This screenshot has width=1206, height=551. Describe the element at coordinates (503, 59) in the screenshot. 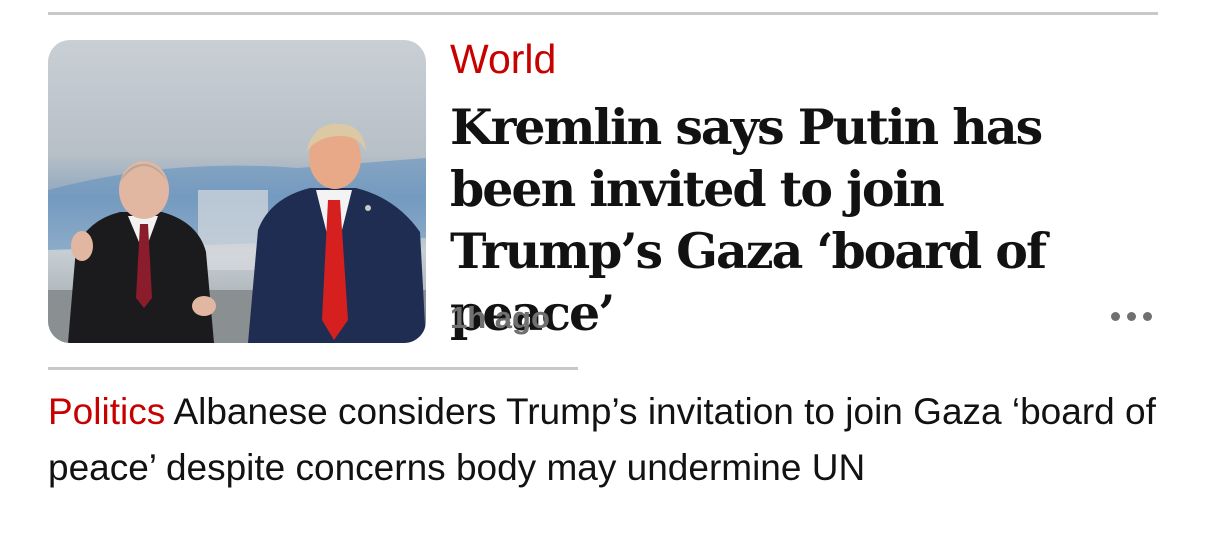

I see `section-kicker: World` at that location.